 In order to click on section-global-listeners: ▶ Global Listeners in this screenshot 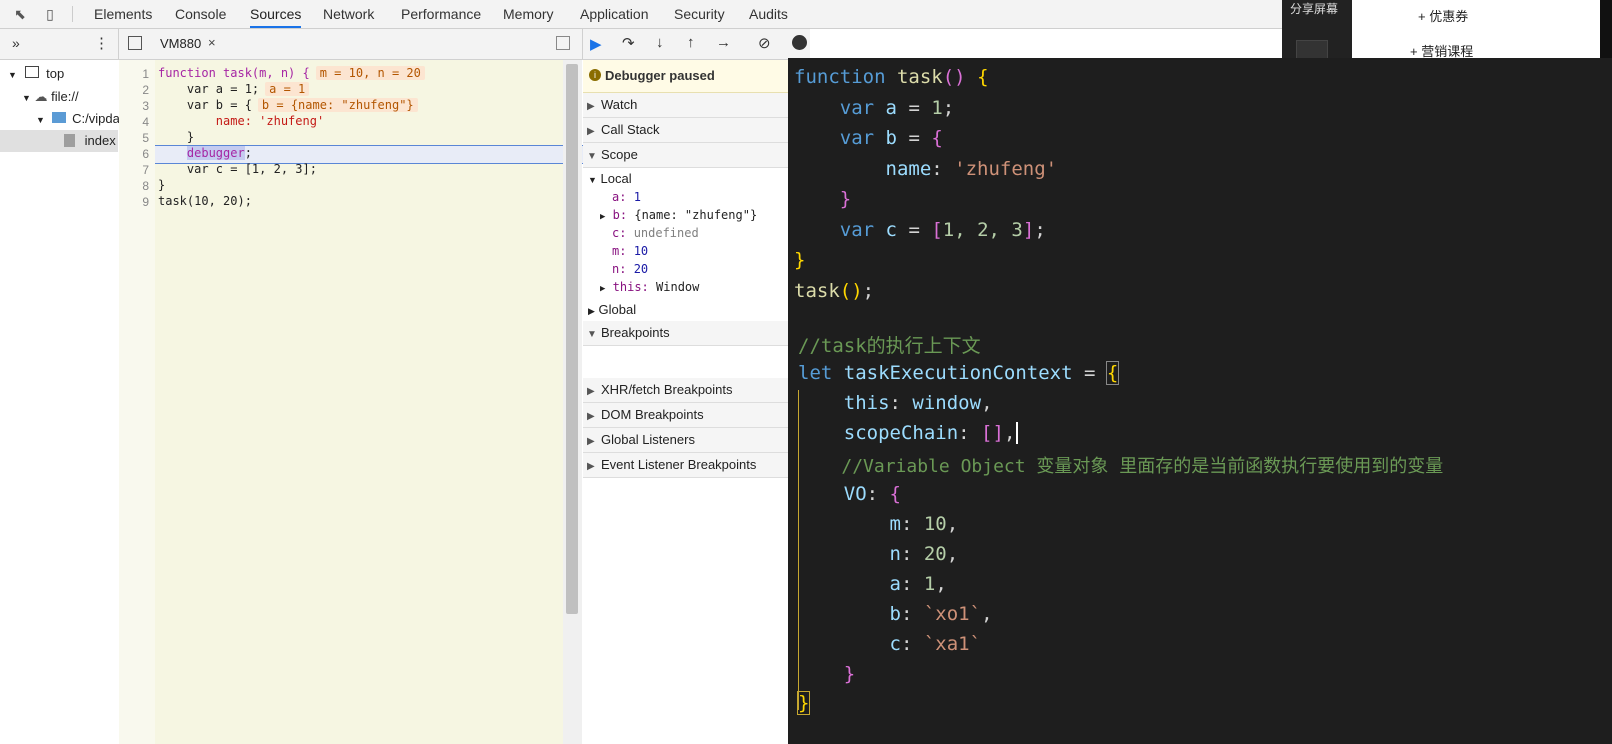, I will do `click(685, 440)`.